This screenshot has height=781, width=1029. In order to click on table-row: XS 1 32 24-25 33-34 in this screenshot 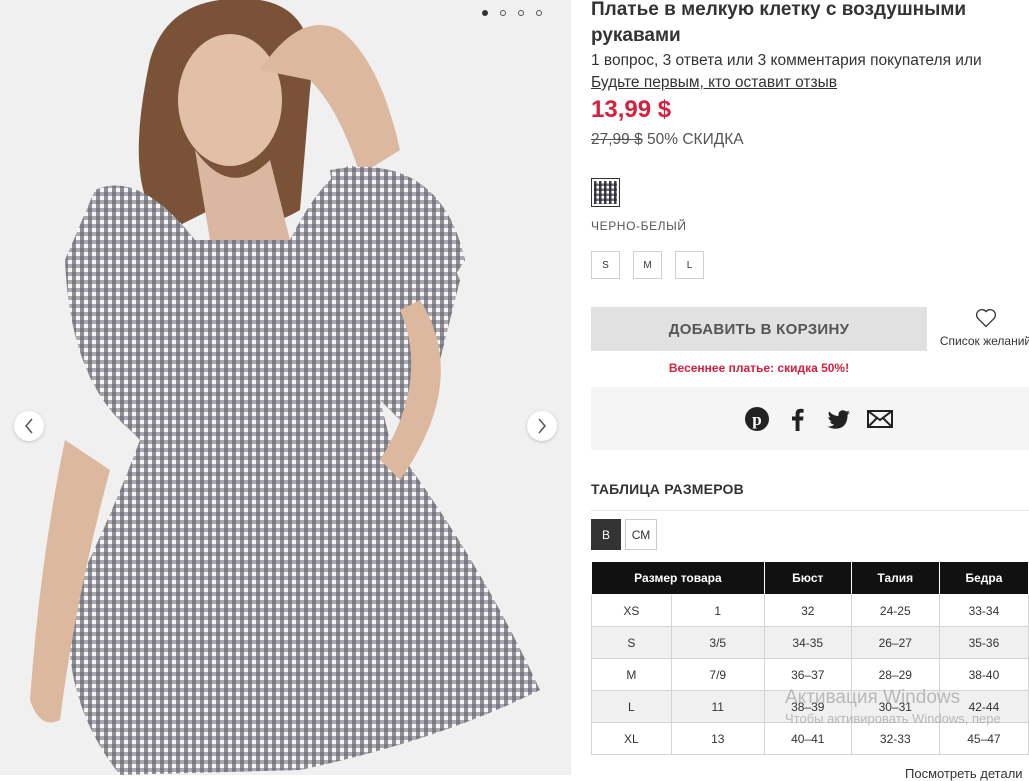, I will do `click(810, 610)`.